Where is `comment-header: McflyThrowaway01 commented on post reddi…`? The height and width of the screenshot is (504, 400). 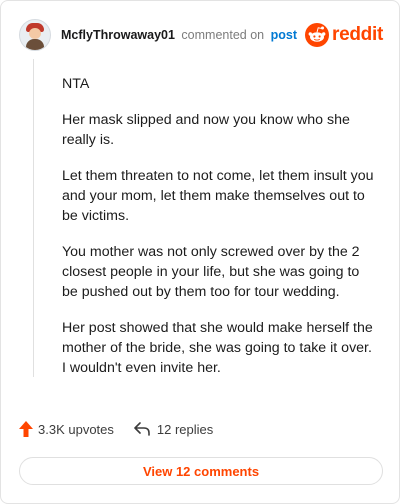
comment-header: McflyThrowaway01 commented on post reddi… is located at coordinates (201, 35).